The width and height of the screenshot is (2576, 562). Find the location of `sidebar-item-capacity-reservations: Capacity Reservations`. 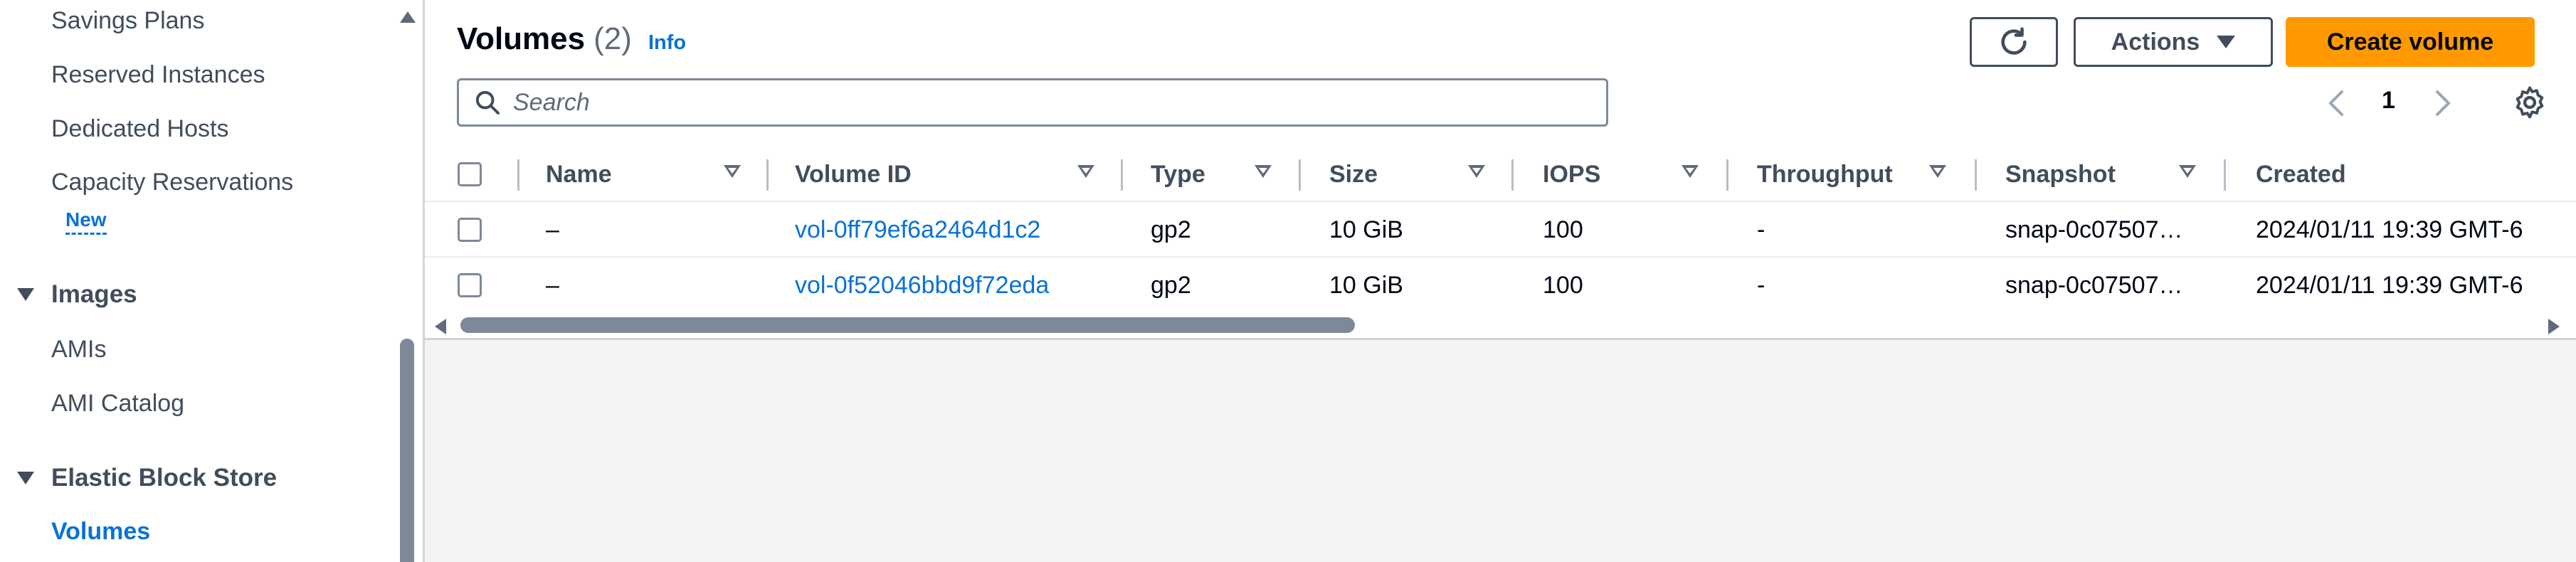

sidebar-item-capacity-reservations: Capacity Reservations is located at coordinates (172, 182).